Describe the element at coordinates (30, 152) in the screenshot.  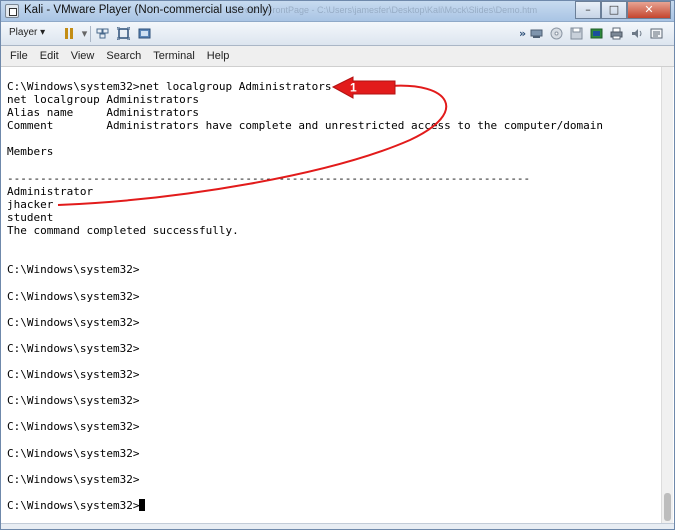
I see `terminal-line: Members` at that location.